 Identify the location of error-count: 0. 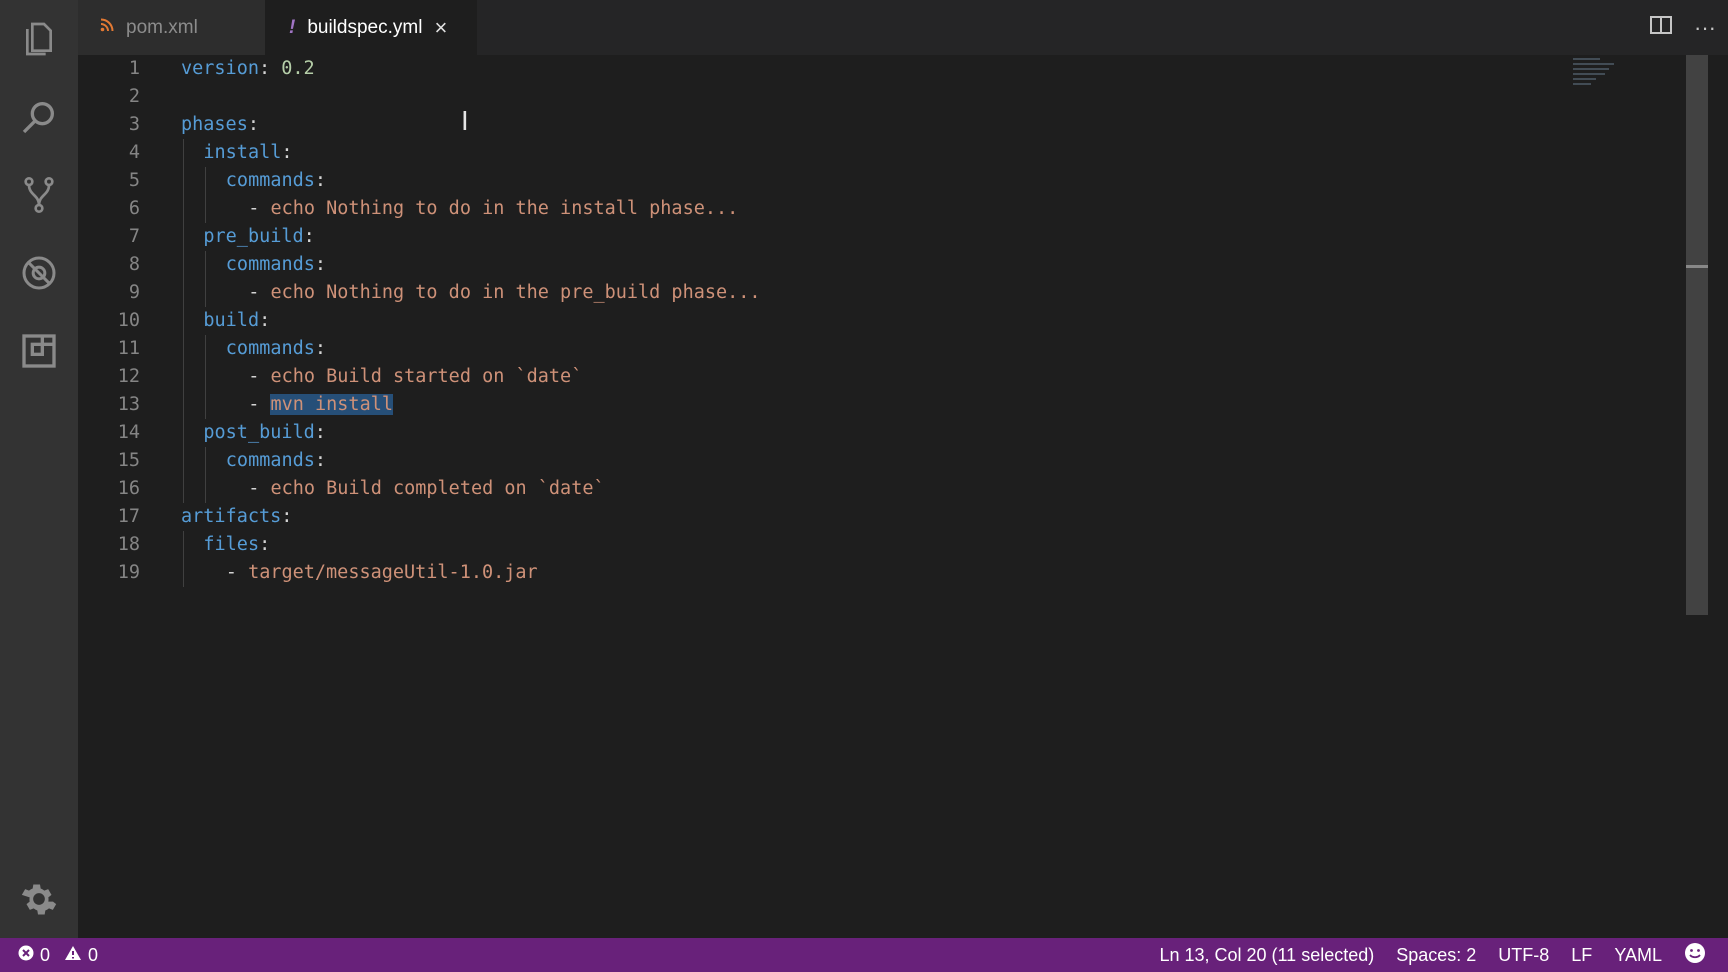
(45, 954).